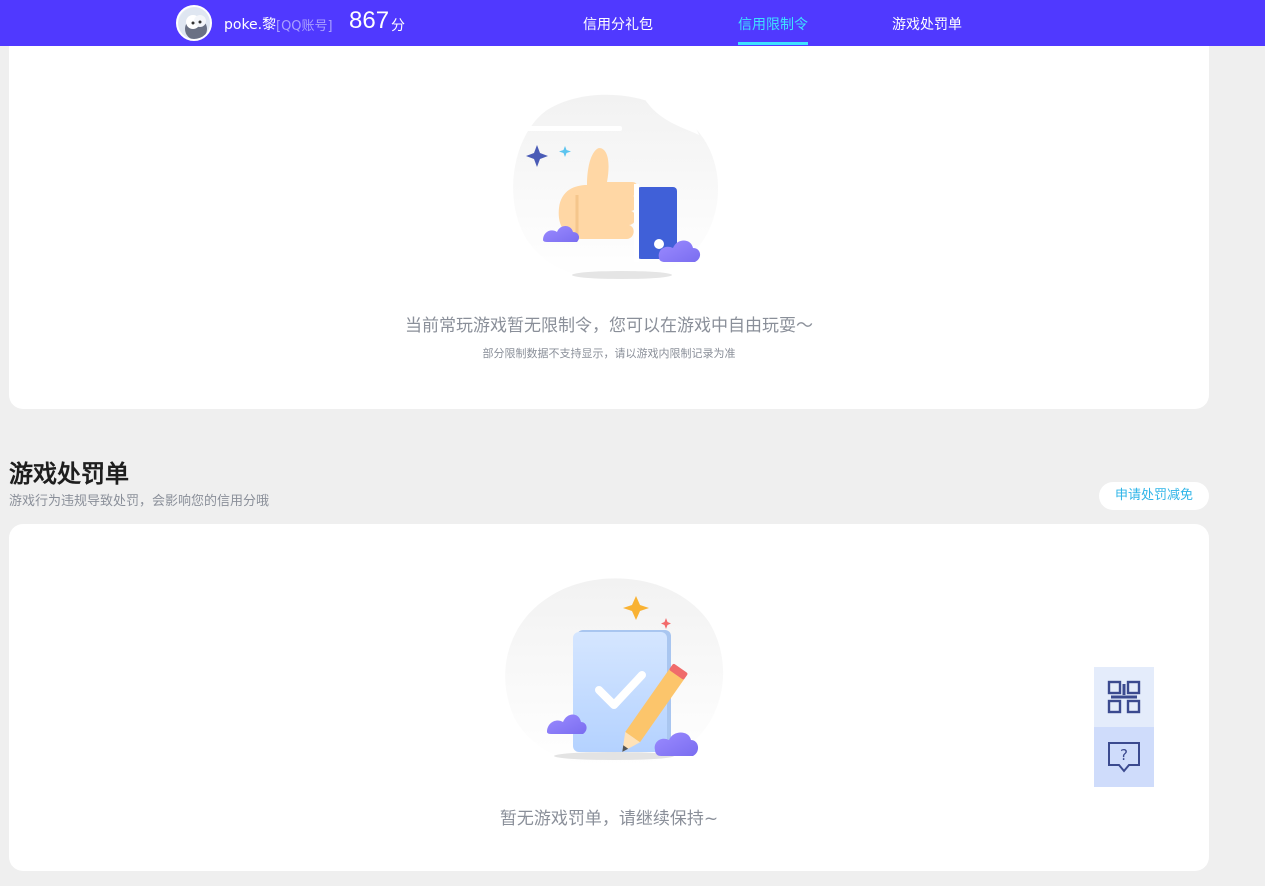 This screenshot has width=1265, height=886. What do you see at coordinates (609, 326) in the screenshot?
I see `restriction-empty-message: 当前常玩游戏暂无限制令，您可以在游戏中自由玩耍～` at bounding box center [609, 326].